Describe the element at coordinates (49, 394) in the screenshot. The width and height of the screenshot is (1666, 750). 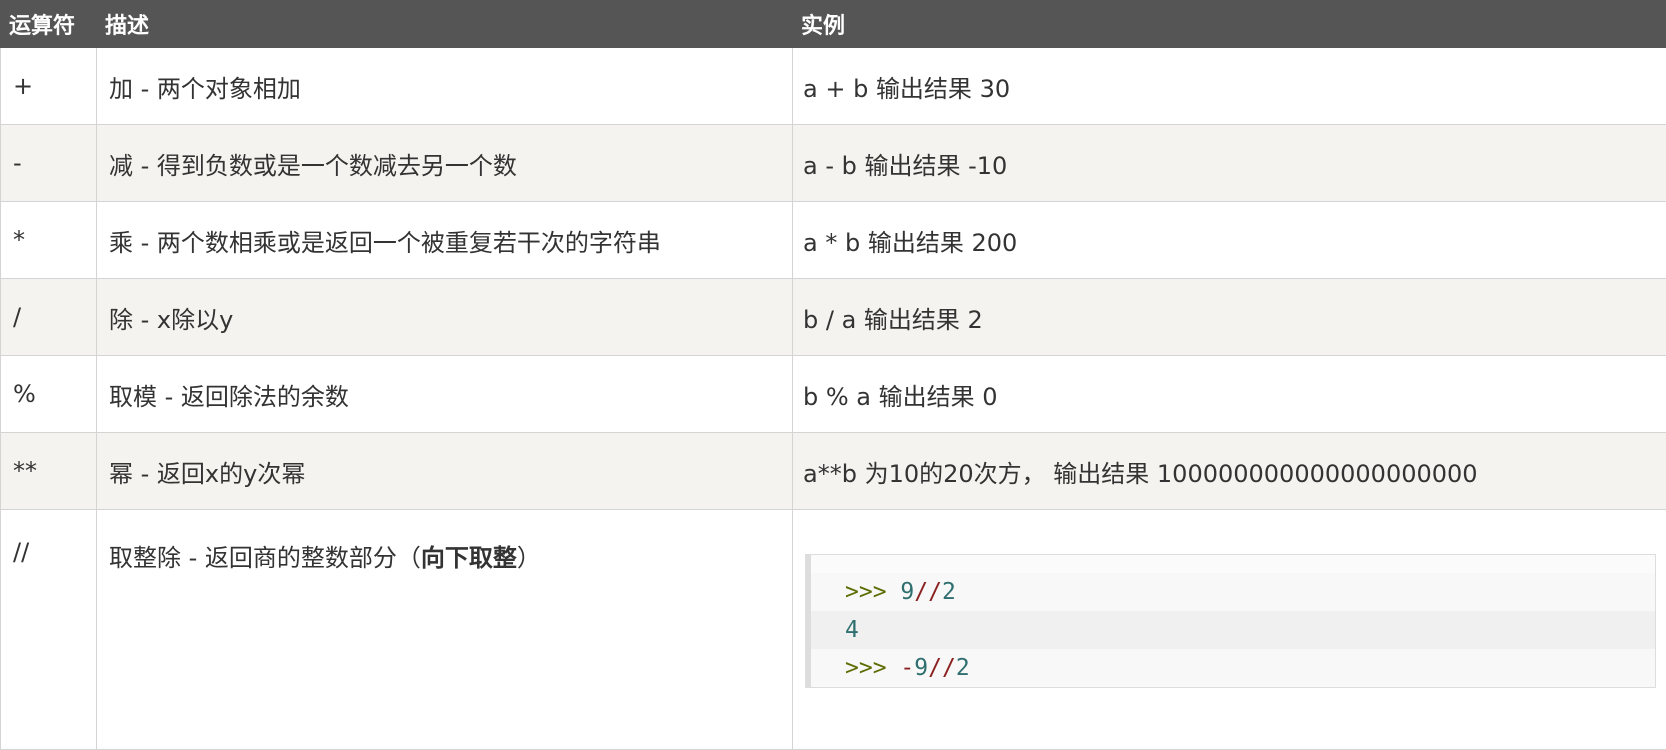
I see `operator-cell: %` at that location.